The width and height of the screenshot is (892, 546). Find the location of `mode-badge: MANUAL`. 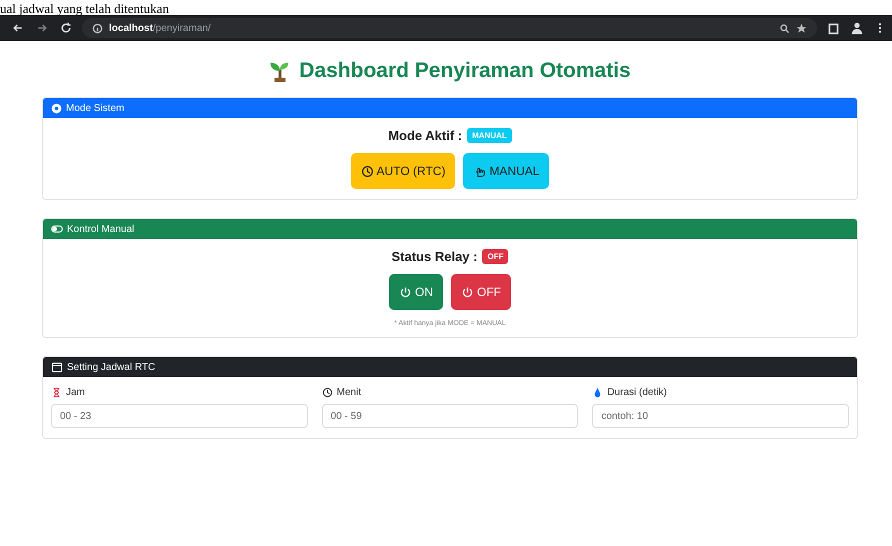

mode-badge: MANUAL is located at coordinates (489, 135).